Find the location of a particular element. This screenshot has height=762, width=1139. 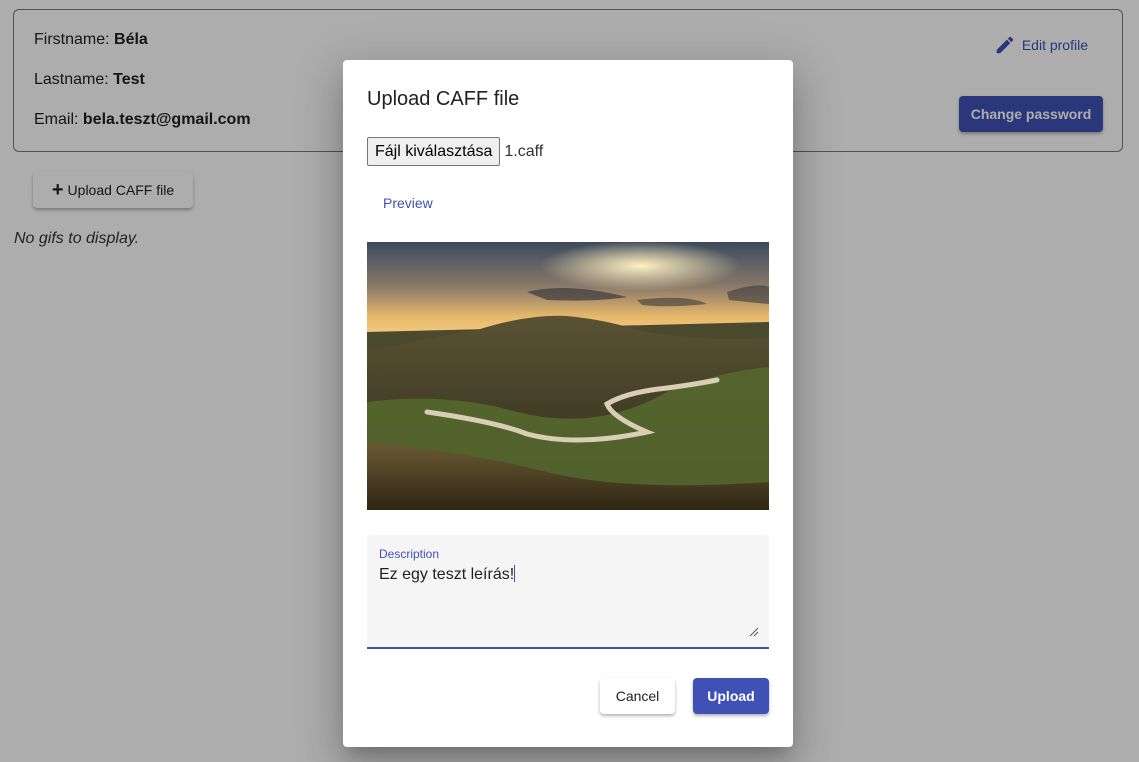

resize-grip-icon is located at coordinates (754, 632).